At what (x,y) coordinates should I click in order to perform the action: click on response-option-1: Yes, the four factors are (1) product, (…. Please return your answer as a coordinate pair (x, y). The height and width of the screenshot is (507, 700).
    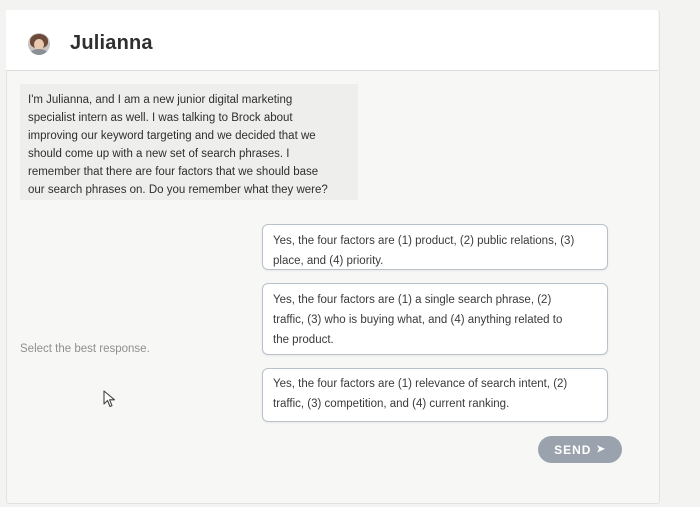
    Looking at the image, I should click on (435, 247).